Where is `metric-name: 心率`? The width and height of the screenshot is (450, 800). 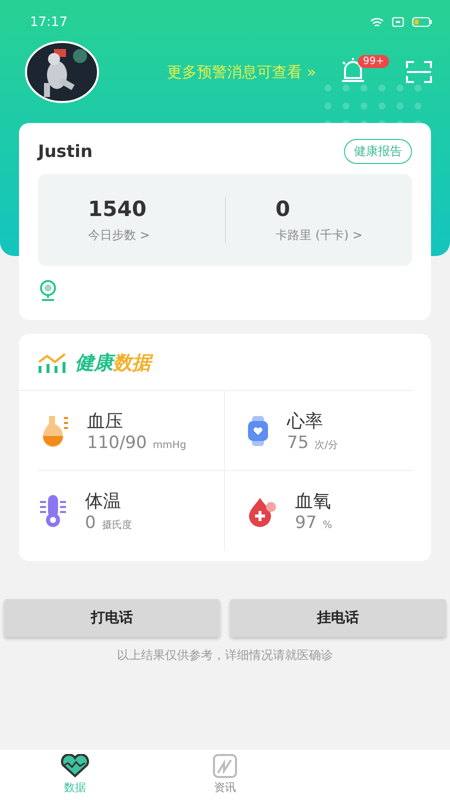
metric-name: 心率 is located at coordinates (305, 421).